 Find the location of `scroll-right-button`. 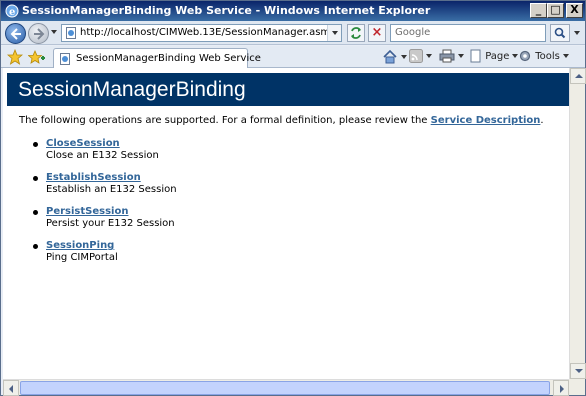

scroll-right-button is located at coordinates (561, 388).